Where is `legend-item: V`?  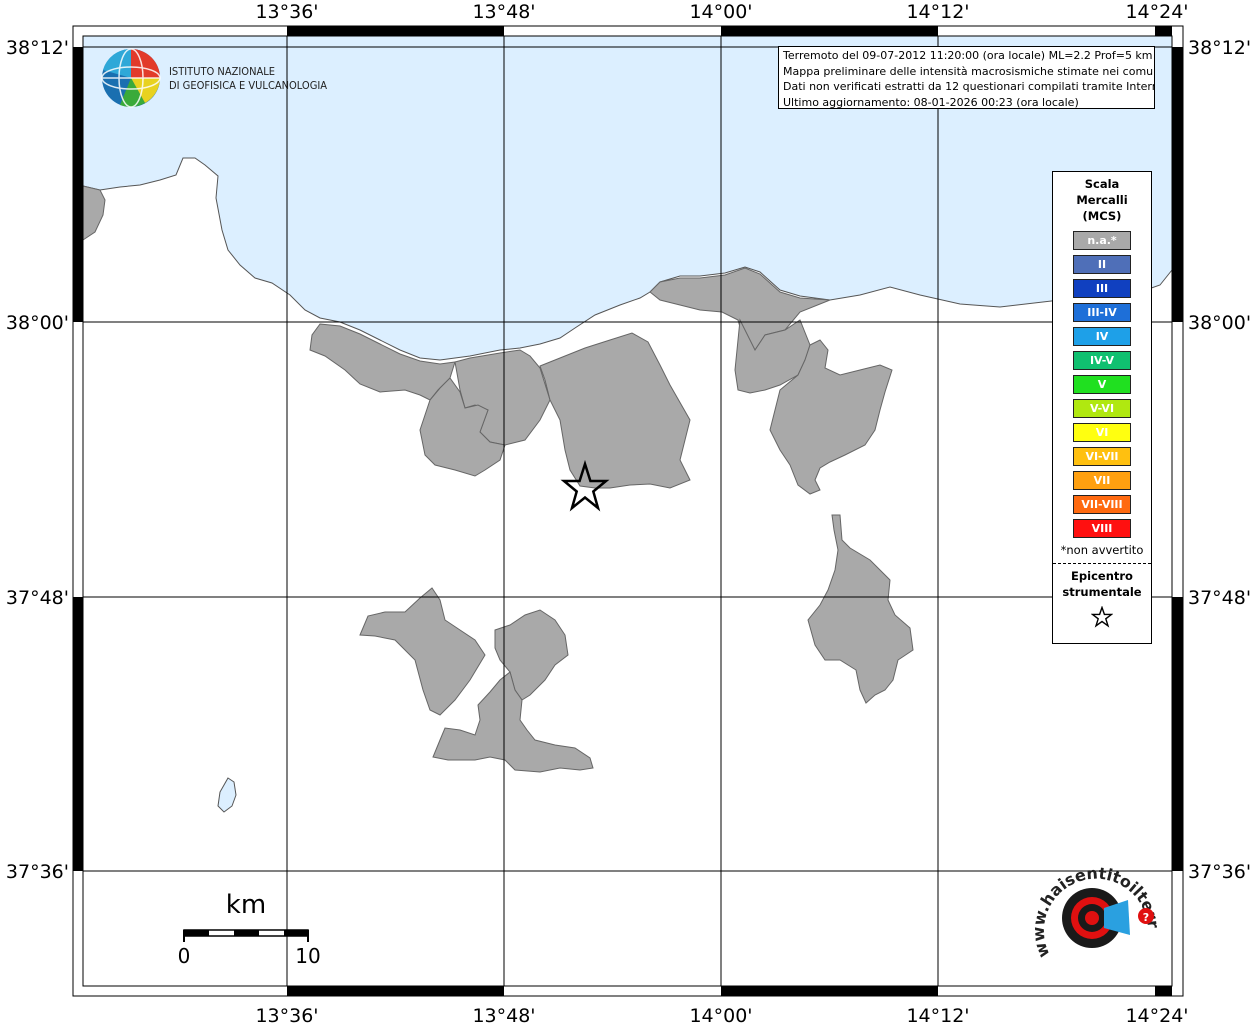
legend-item: V is located at coordinates (1102, 384).